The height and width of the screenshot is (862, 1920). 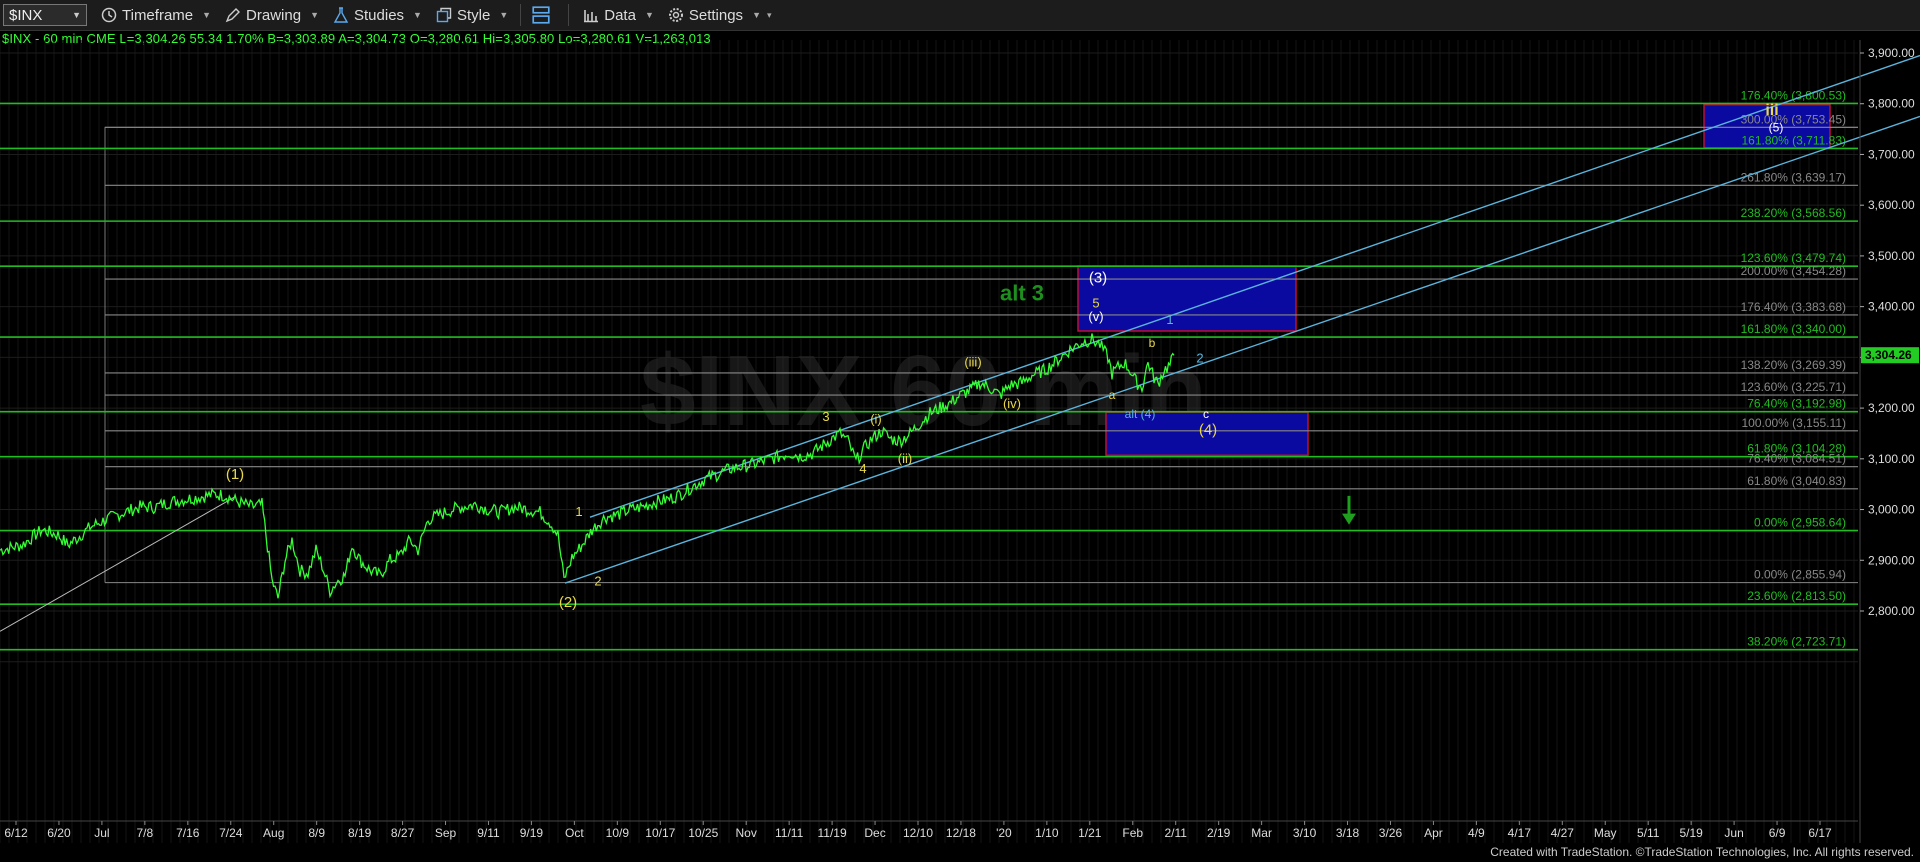 I want to click on time-tick-label: Aug, so click(x=273, y=833).